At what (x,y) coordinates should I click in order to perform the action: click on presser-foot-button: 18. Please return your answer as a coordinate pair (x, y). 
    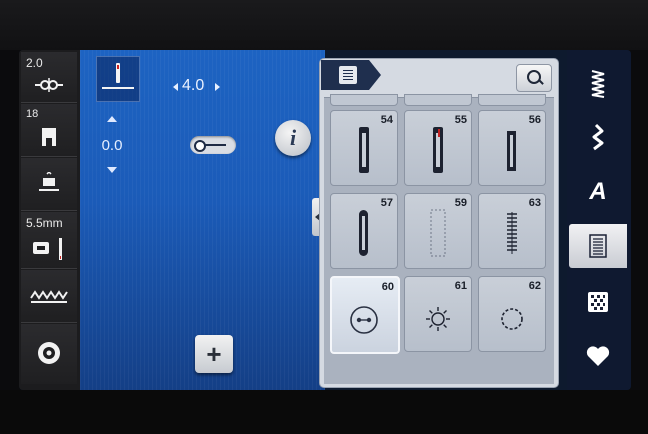
    Looking at the image, I should click on (49, 130).